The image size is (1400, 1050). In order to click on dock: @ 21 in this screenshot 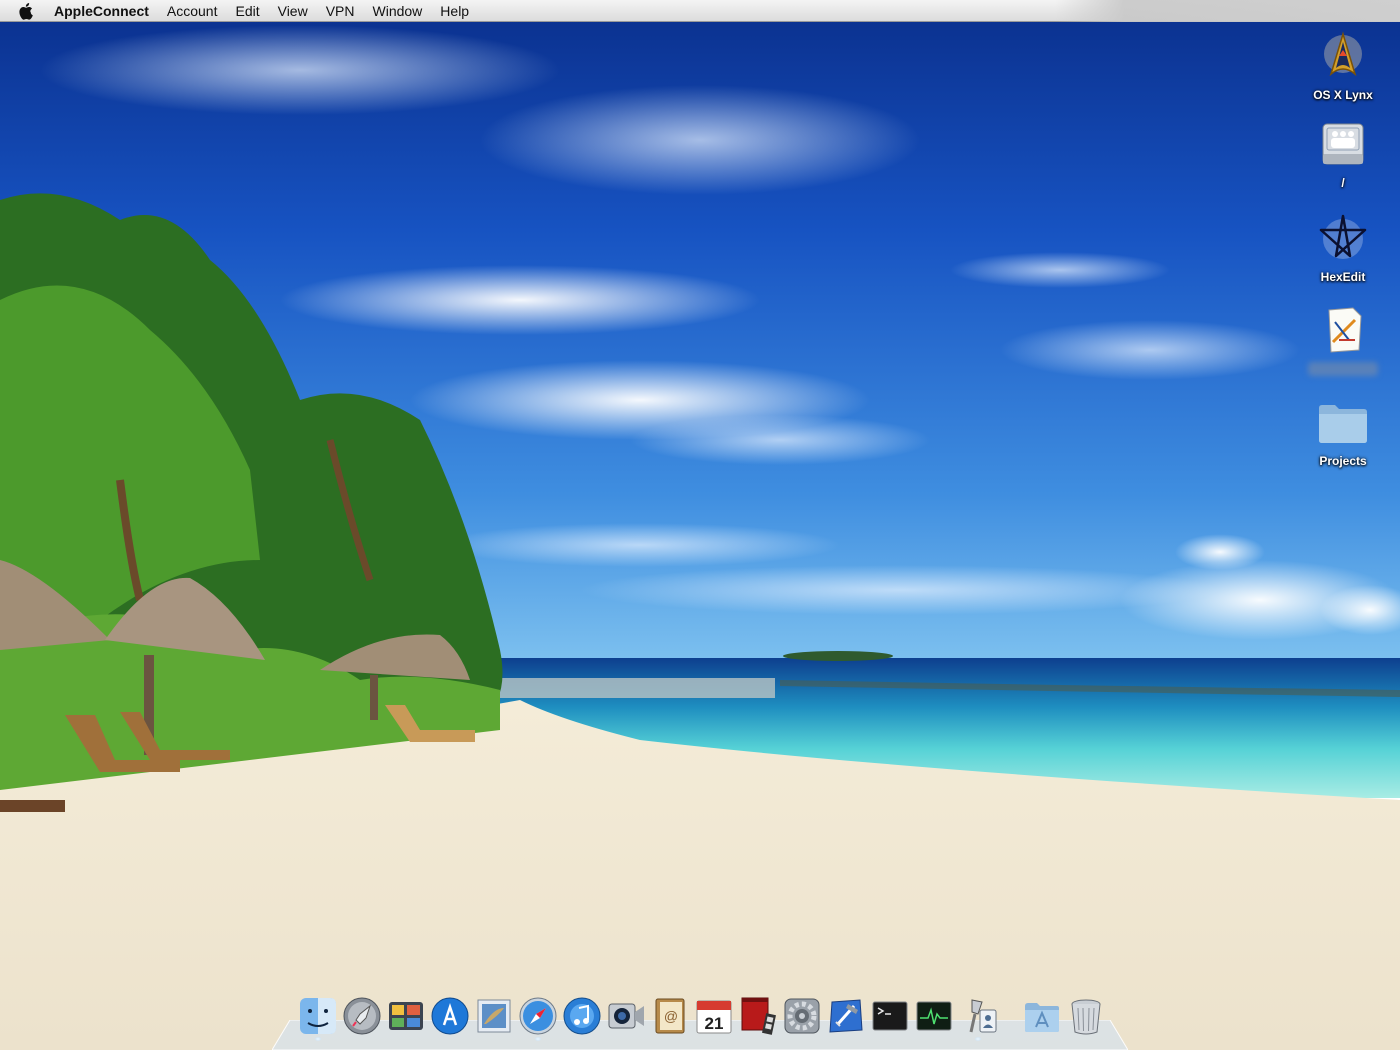, I will do `click(700, 1021)`.